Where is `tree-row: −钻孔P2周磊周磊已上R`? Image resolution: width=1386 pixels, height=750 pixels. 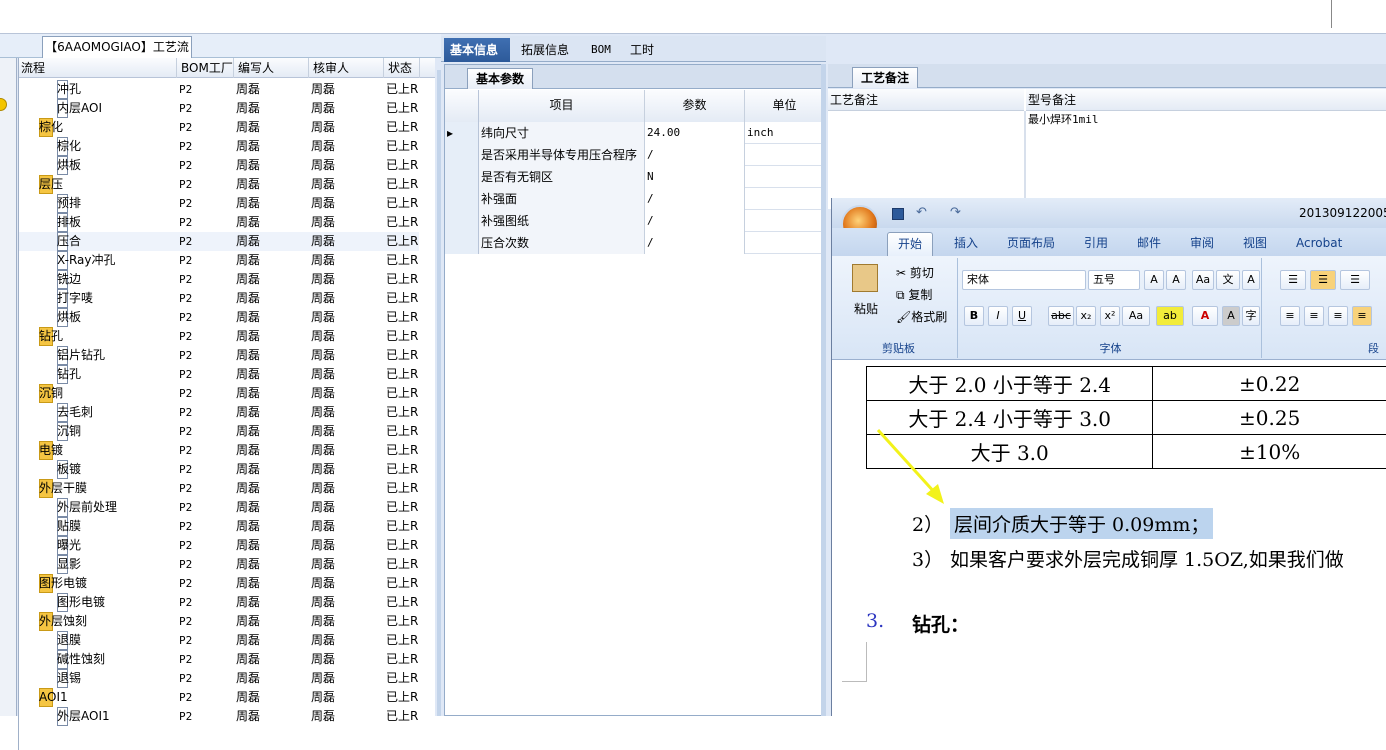 tree-row: −钻孔P2周磊周磊已上R is located at coordinates (219, 336).